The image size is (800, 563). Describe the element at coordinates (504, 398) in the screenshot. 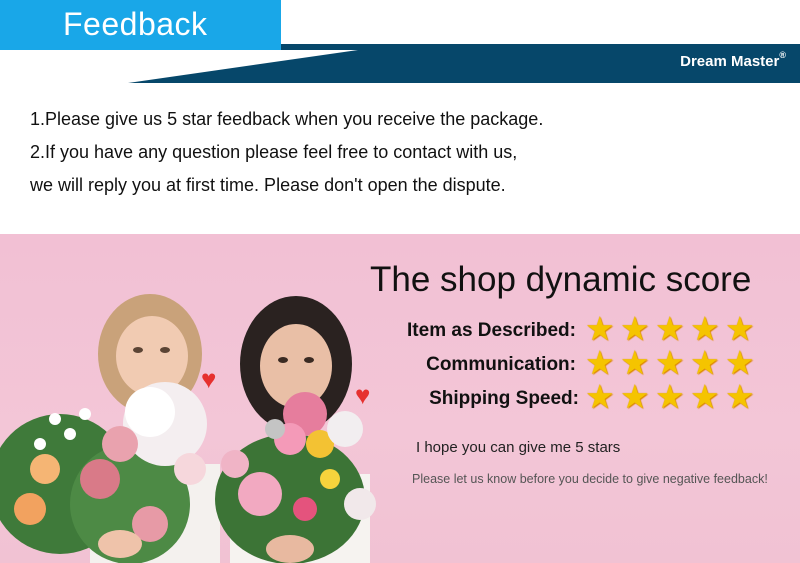

I see `rating-label: Shipping Speed:` at that location.